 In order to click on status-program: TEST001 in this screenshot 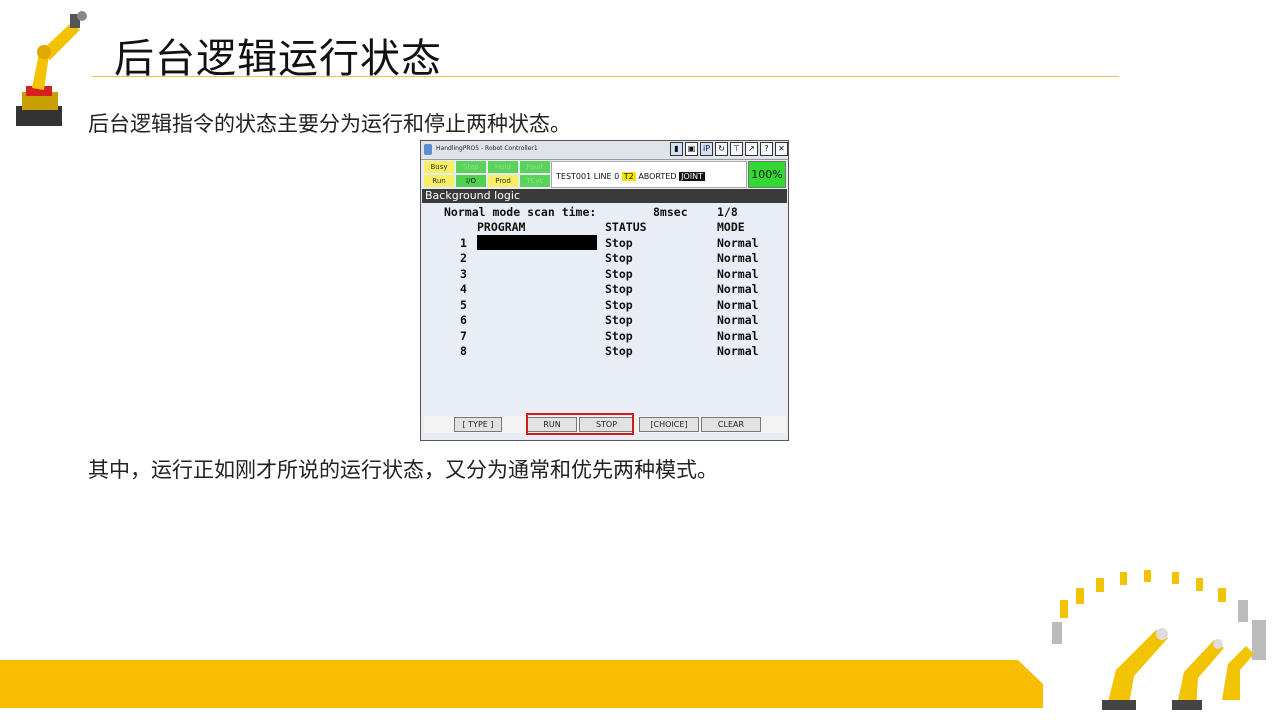, I will do `click(574, 176)`.